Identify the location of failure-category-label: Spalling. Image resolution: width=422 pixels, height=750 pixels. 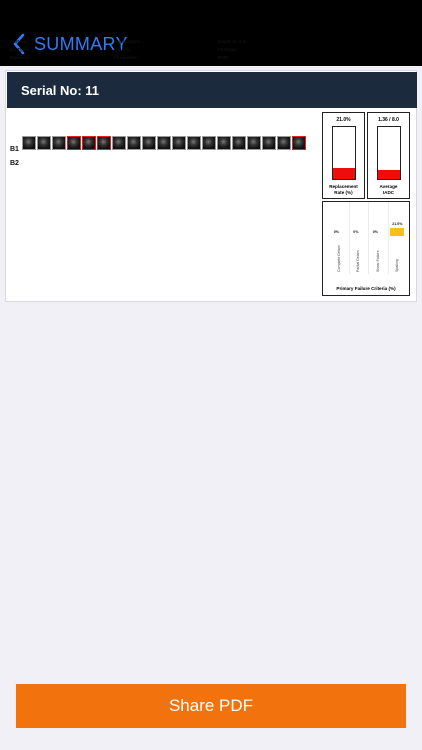
(397, 265).